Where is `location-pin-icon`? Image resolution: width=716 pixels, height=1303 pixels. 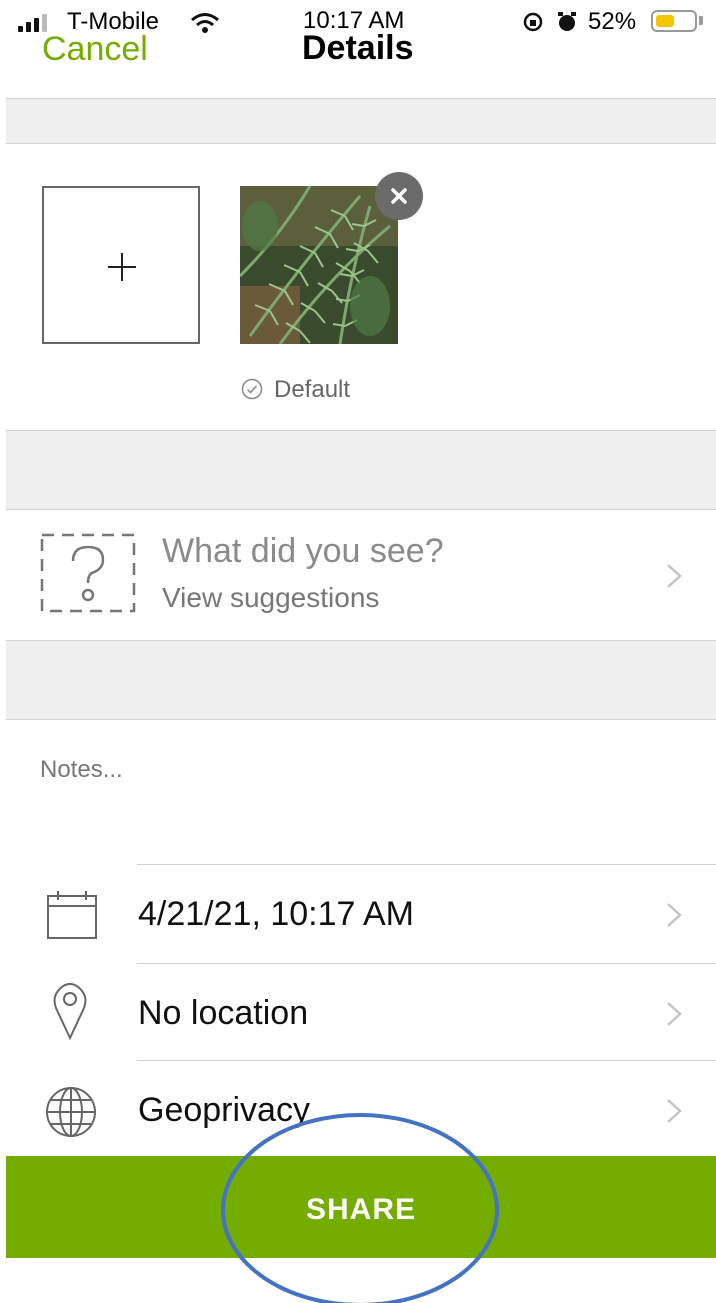
location-pin-icon is located at coordinates (70, 1011).